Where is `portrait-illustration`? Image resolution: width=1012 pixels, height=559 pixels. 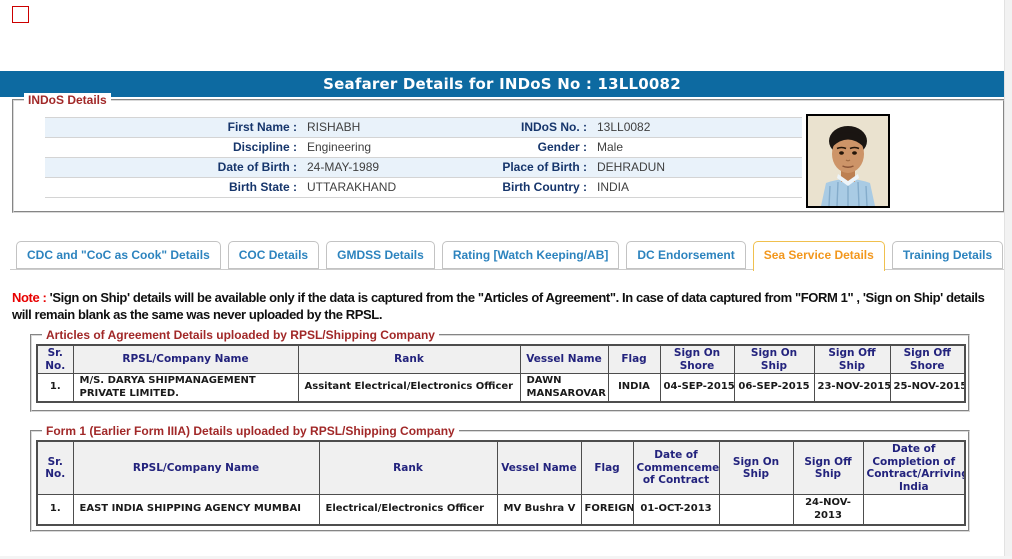 portrait-illustration is located at coordinates (848, 161).